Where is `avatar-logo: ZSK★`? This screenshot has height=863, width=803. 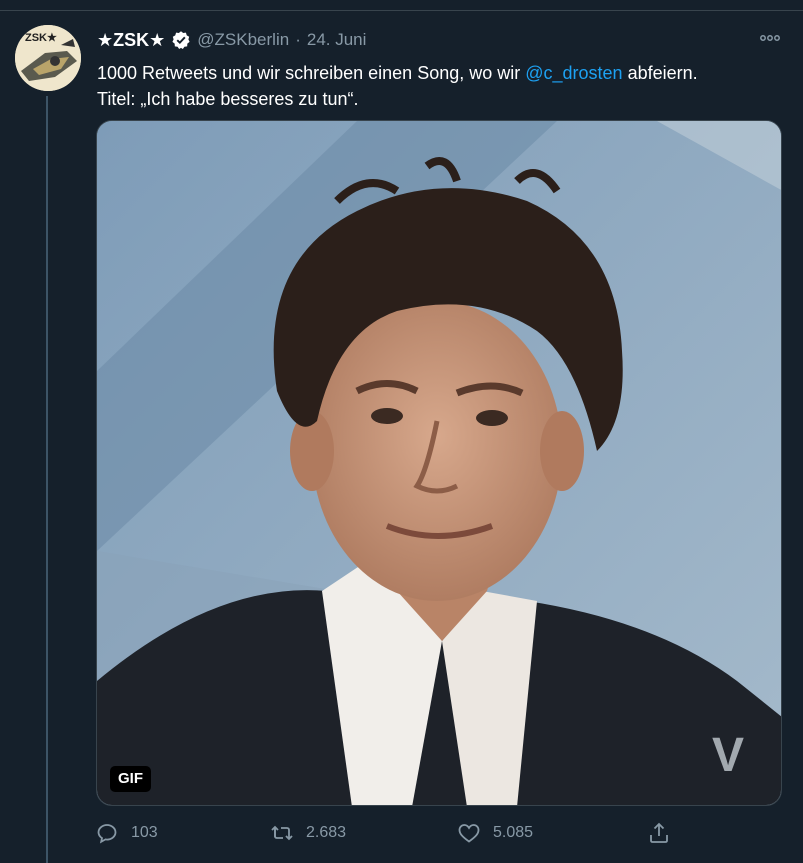 avatar-logo: ZSK★ is located at coordinates (41, 38).